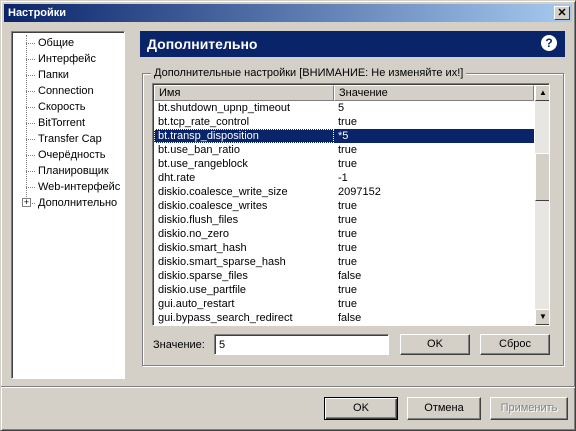 Image resolution: width=576 pixels, height=431 pixels. Describe the element at coordinates (68, 91) in the screenshot. I see `tree-item: Connection` at that location.